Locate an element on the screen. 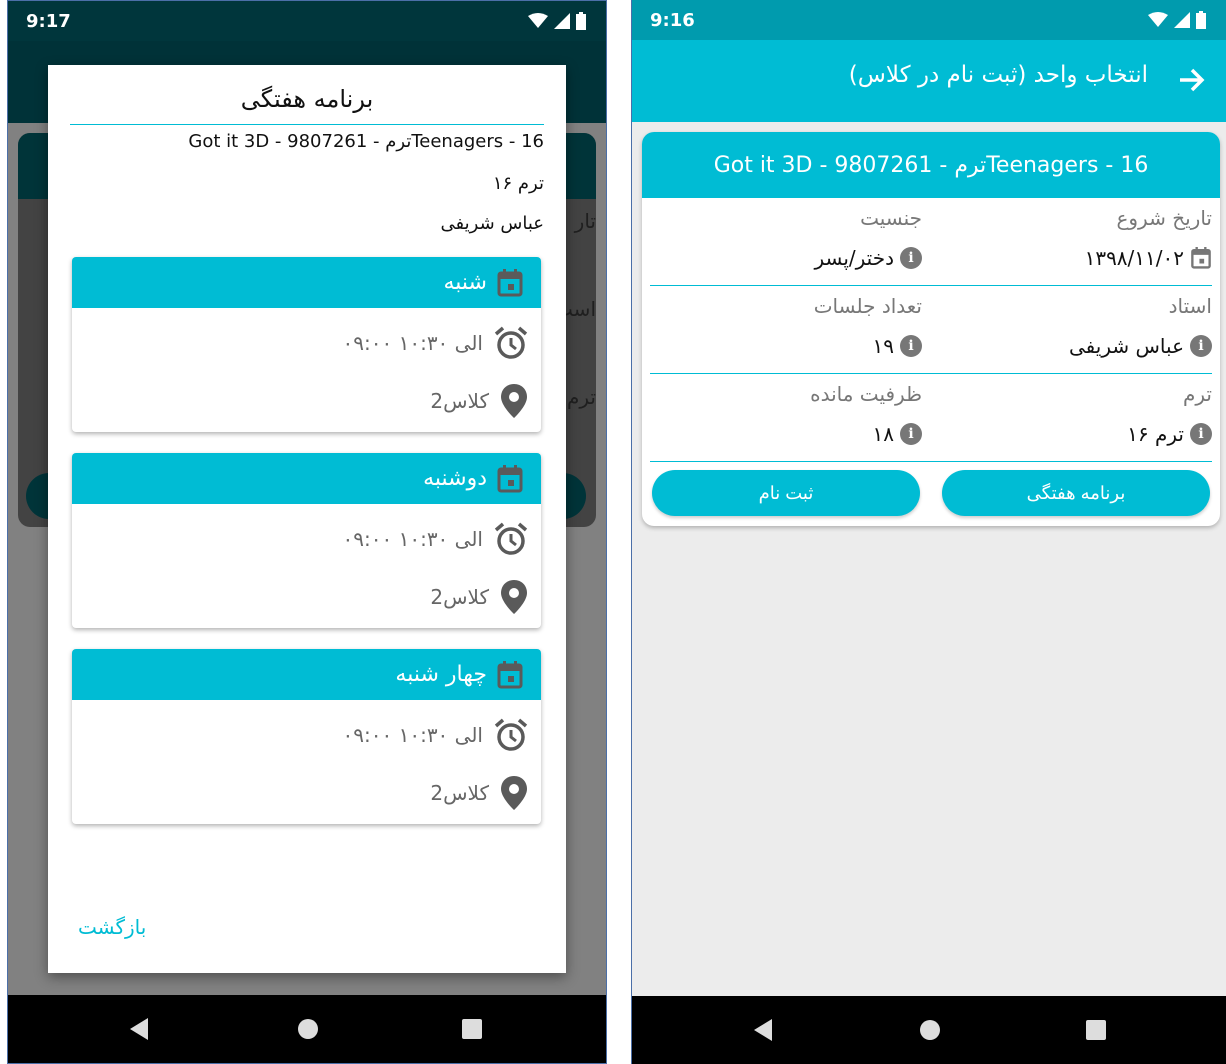  dialog-divider is located at coordinates (307, 124).